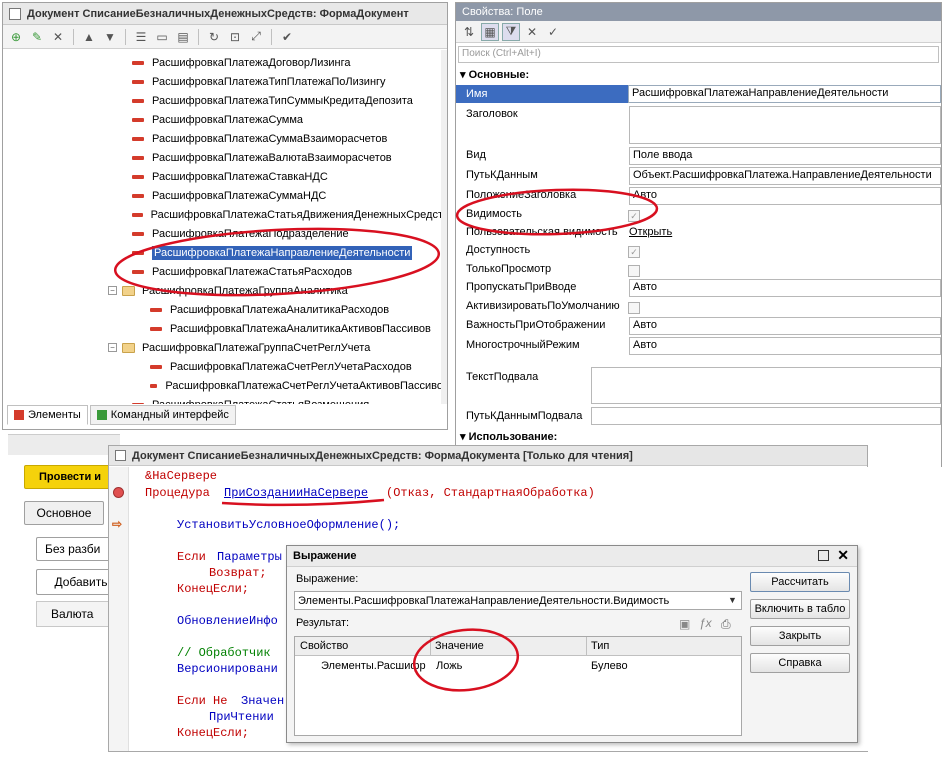 This screenshot has width=942, height=766. Describe the element at coordinates (256, 347) in the screenshot. I see `tree-item-label: РасшифровкаПлатежаГруппаСчетРеглУчета` at that location.